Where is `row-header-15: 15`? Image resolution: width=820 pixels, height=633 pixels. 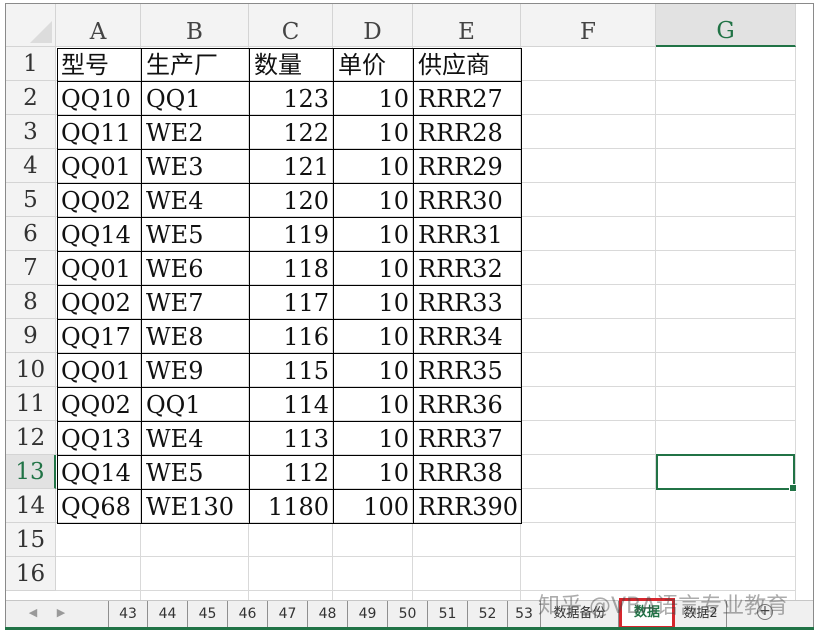
row-header-15: 15 is located at coordinates (31, 540).